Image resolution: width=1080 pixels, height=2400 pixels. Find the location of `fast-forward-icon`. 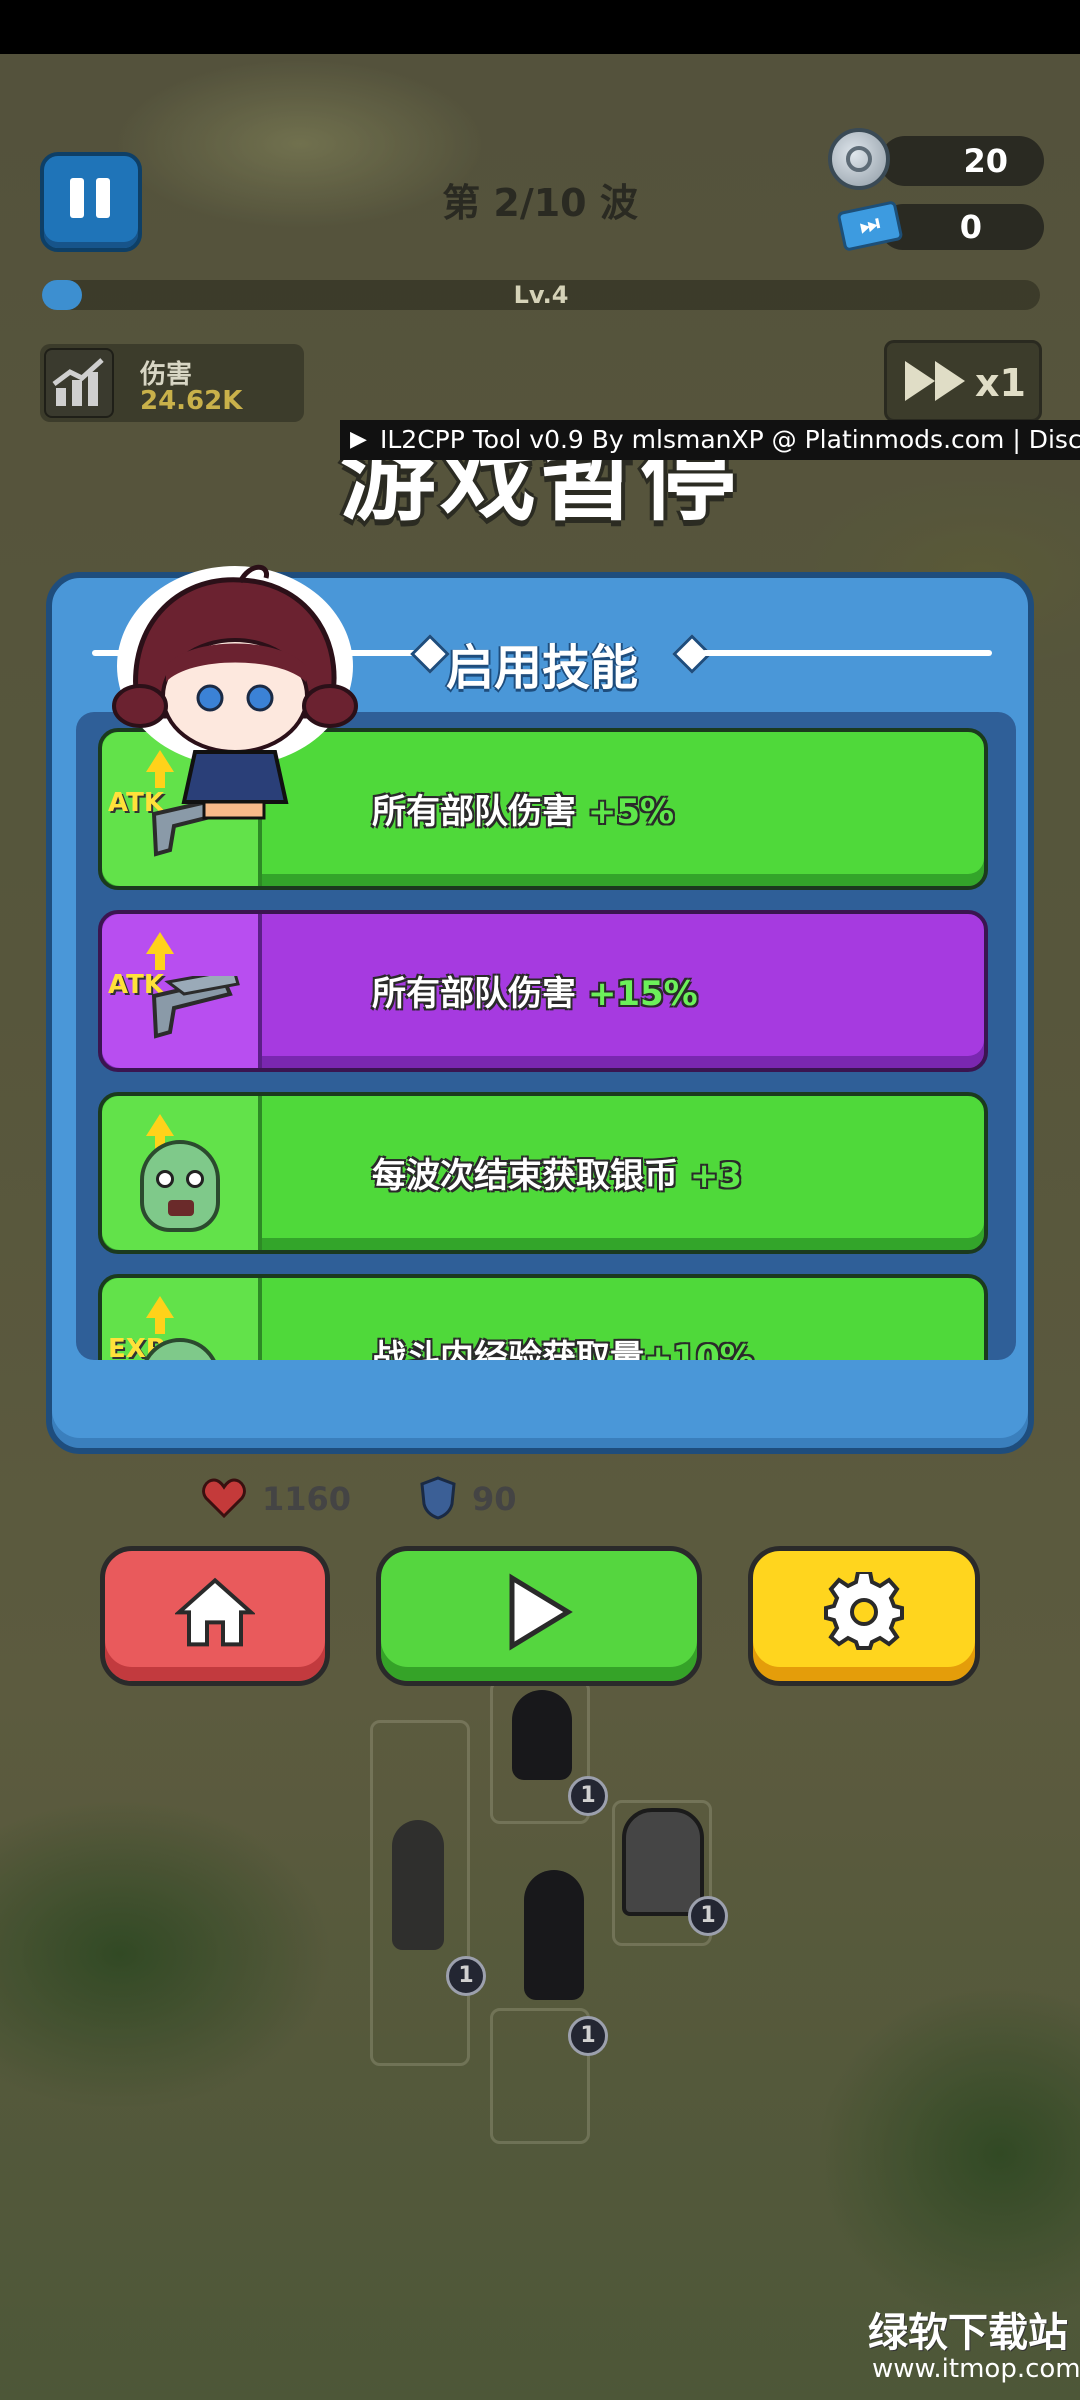

fast-forward-icon is located at coordinates (935, 381).